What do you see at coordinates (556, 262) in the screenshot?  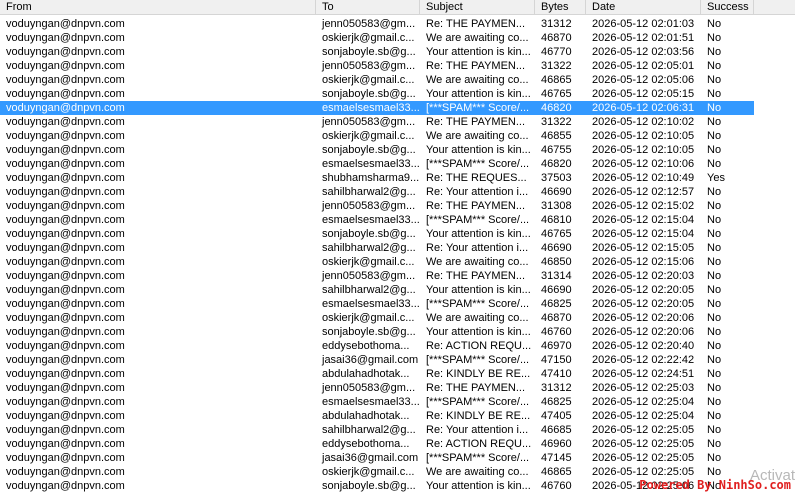 I see `cell-bytes: 46850` at bounding box center [556, 262].